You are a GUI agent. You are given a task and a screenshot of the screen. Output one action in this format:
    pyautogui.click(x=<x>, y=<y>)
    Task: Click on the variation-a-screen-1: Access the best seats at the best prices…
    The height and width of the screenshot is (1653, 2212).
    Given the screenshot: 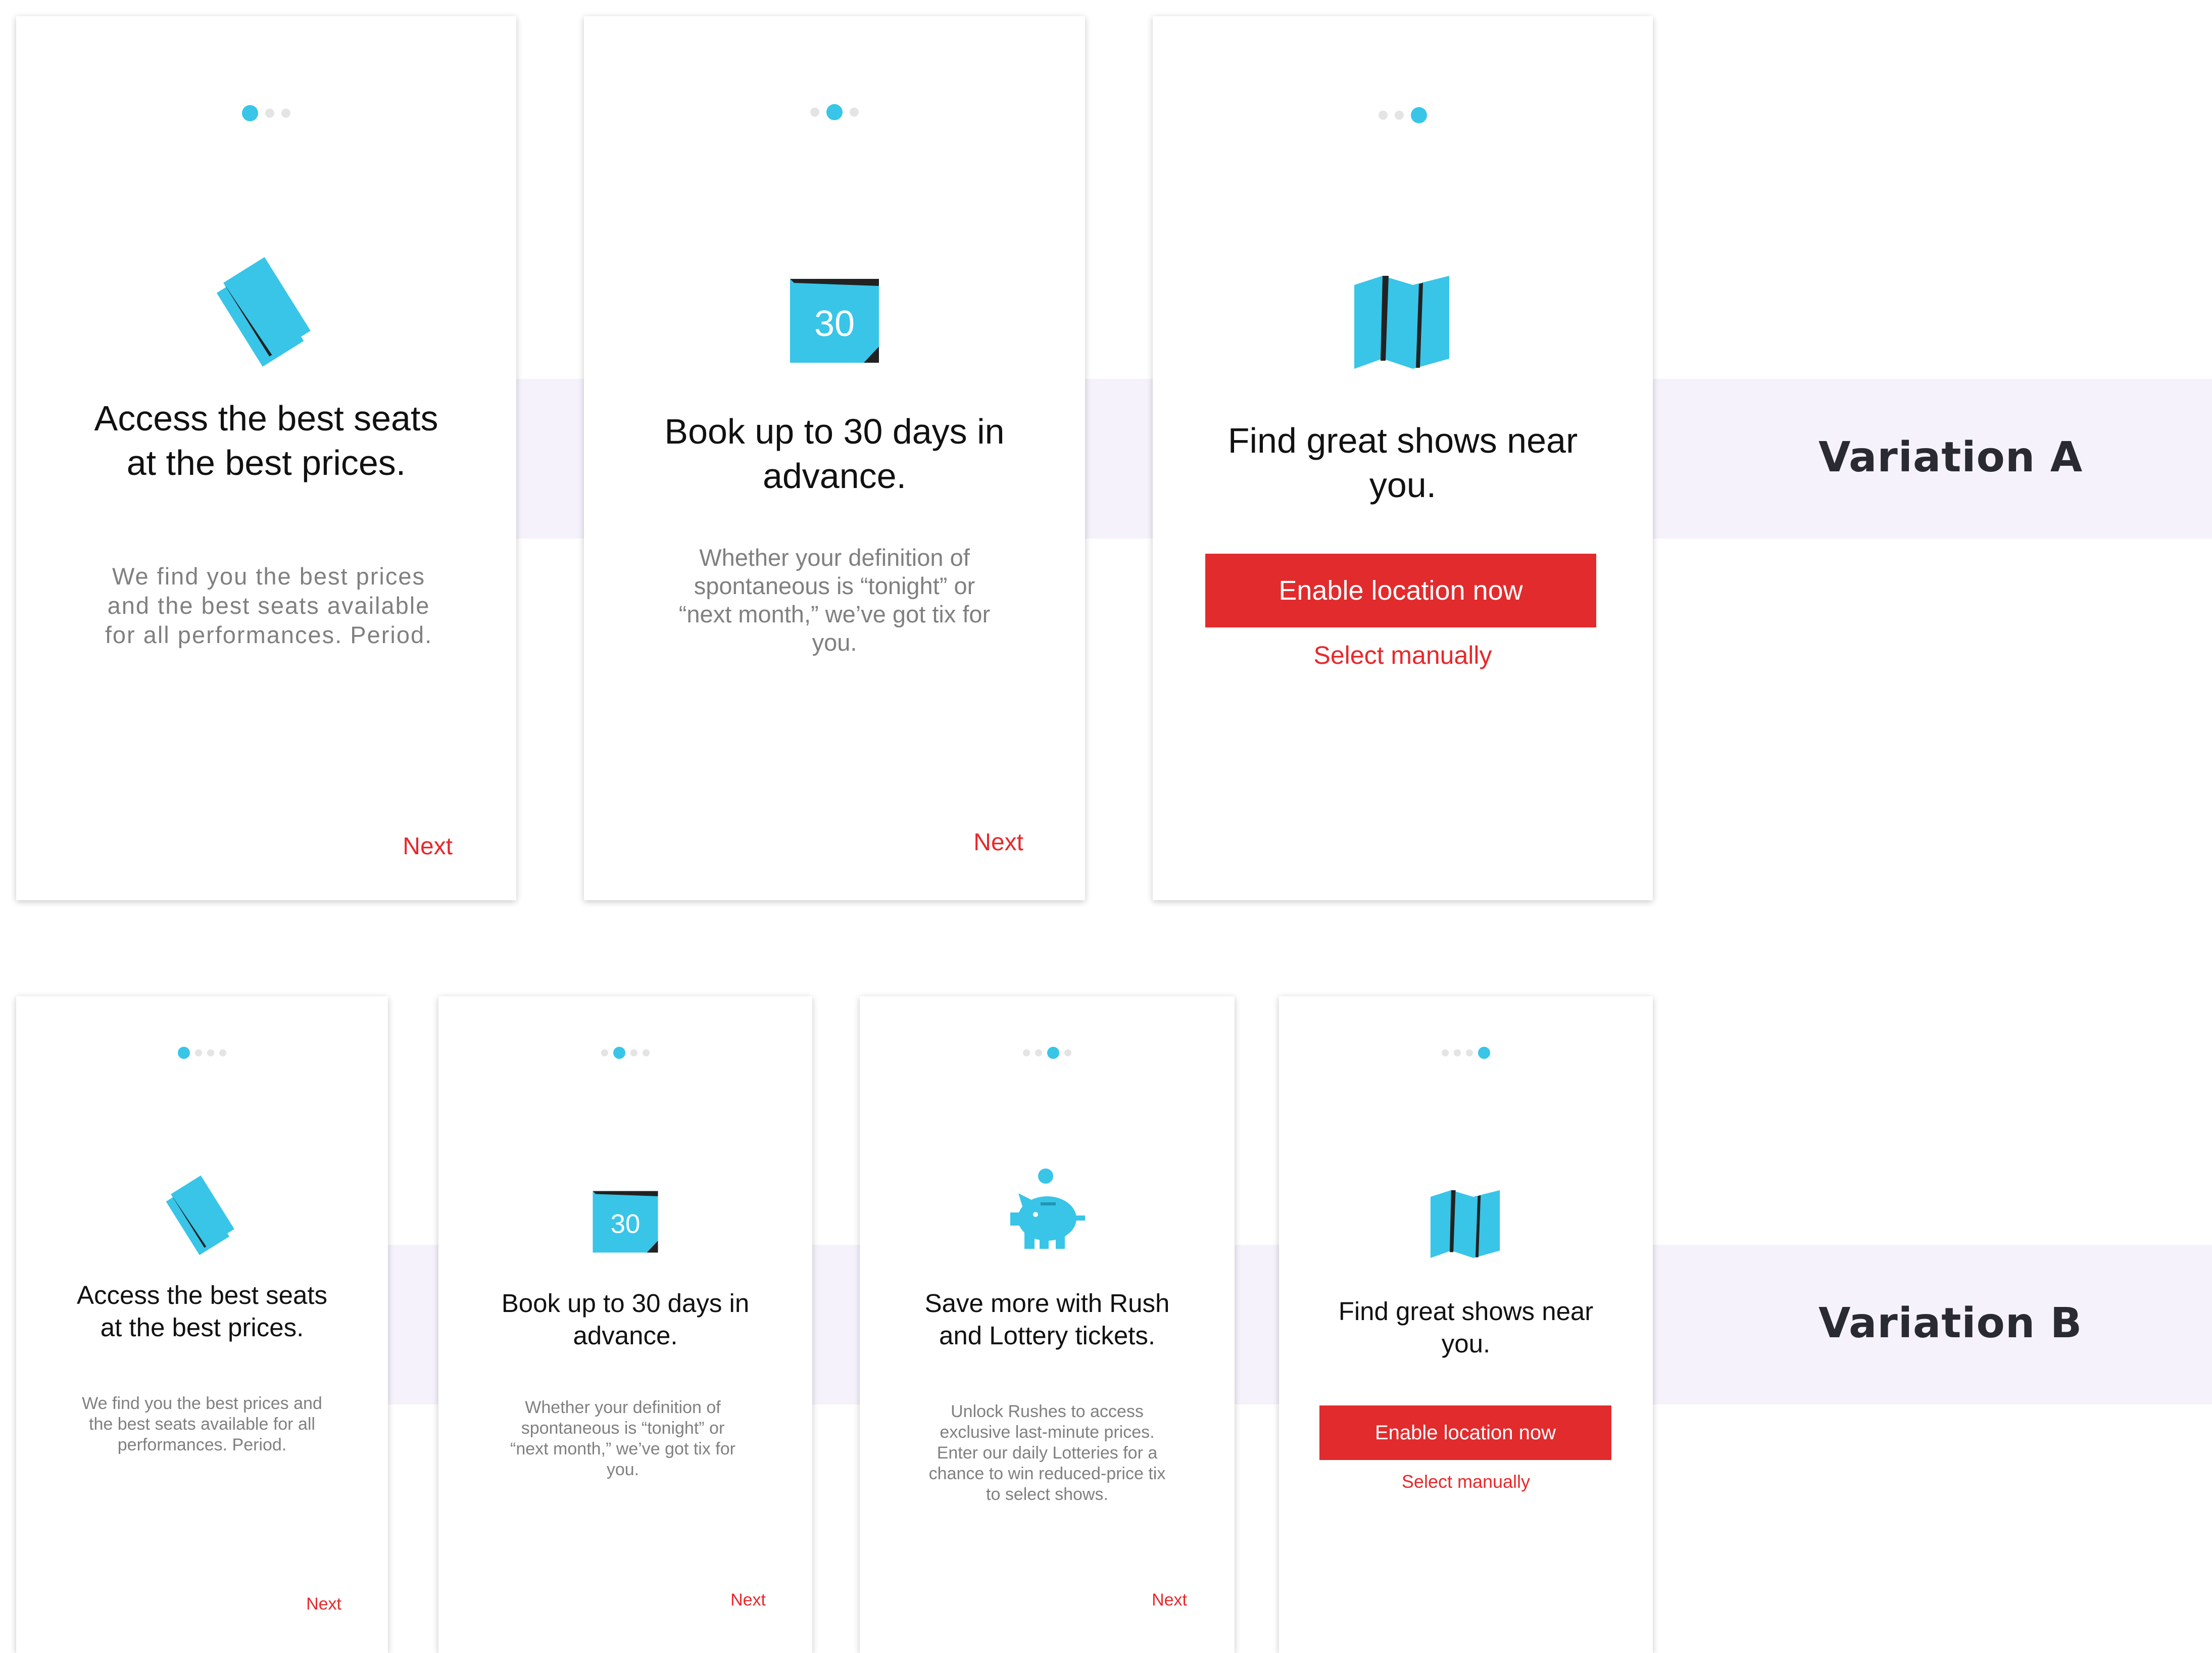 What is the action you would take?
    pyautogui.click(x=266, y=458)
    